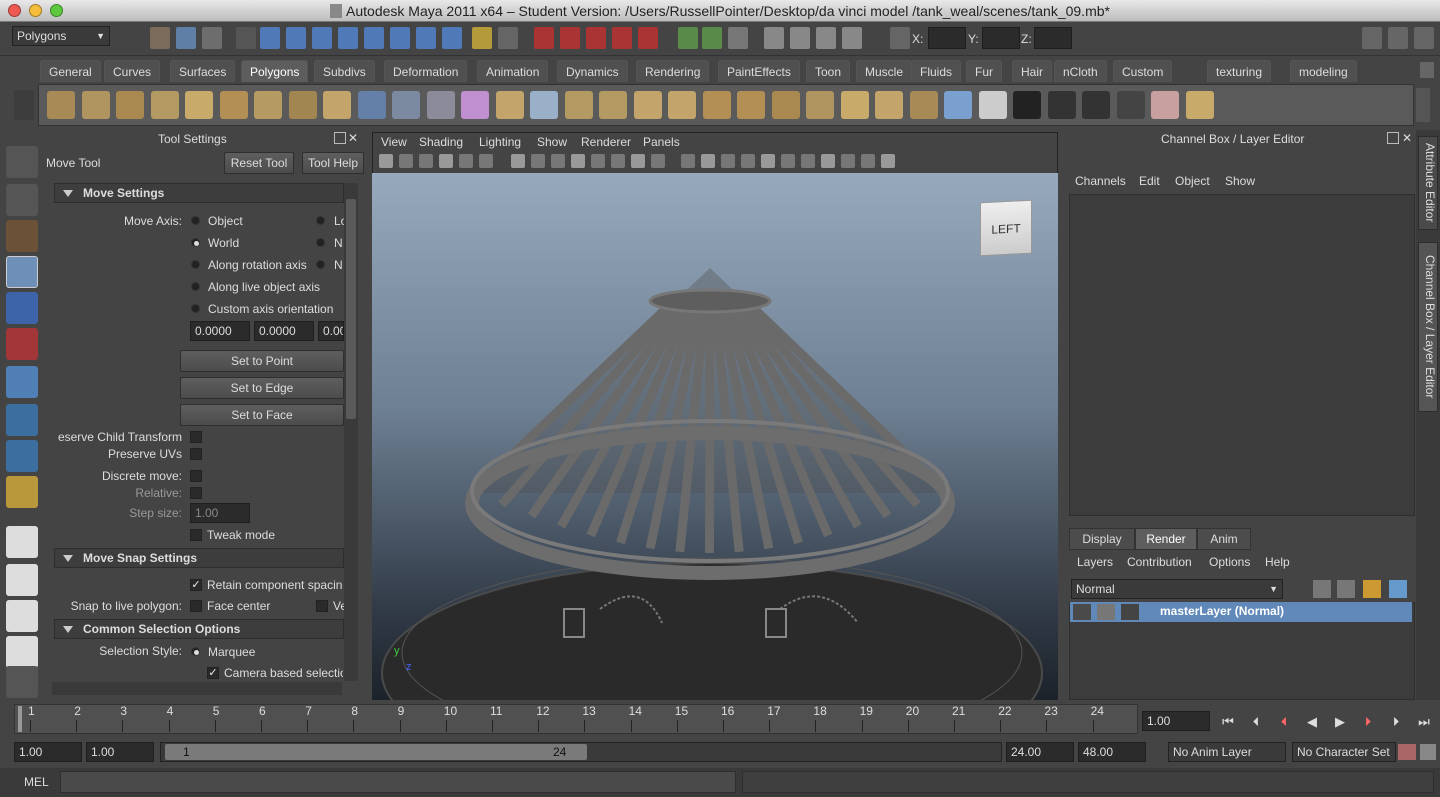 The height and width of the screenshot is (797, 1440). What do you see at coordinates (22, 236) in the screenshot?
I see `paint-select-icon` at bounding box center [22, 236].